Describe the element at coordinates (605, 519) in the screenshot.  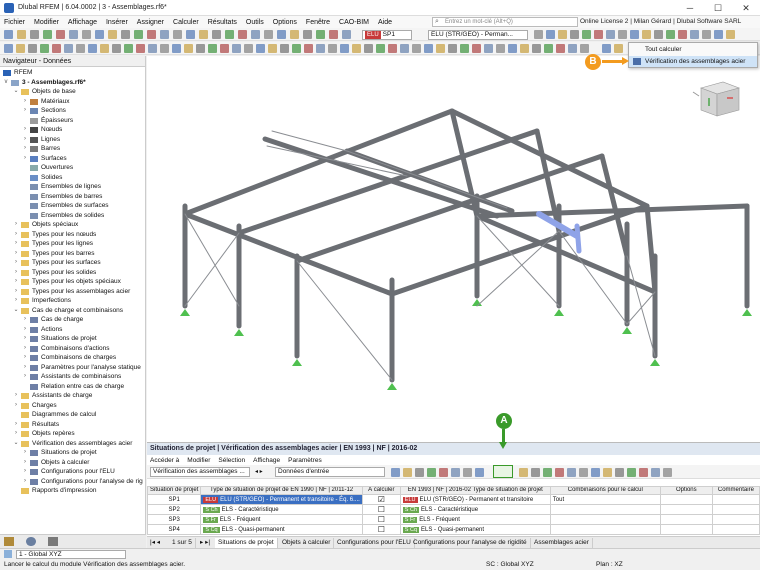
I see `combinations-cell` at that location.